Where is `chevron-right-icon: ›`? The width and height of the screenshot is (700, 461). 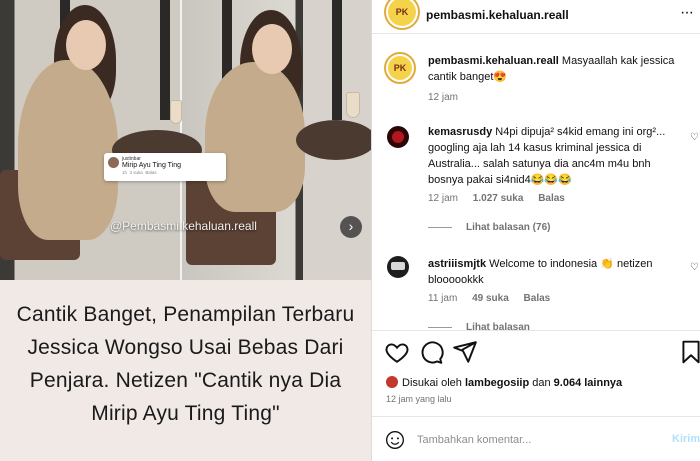
chevron-right-icon: › is located at coordinates (351, 226).